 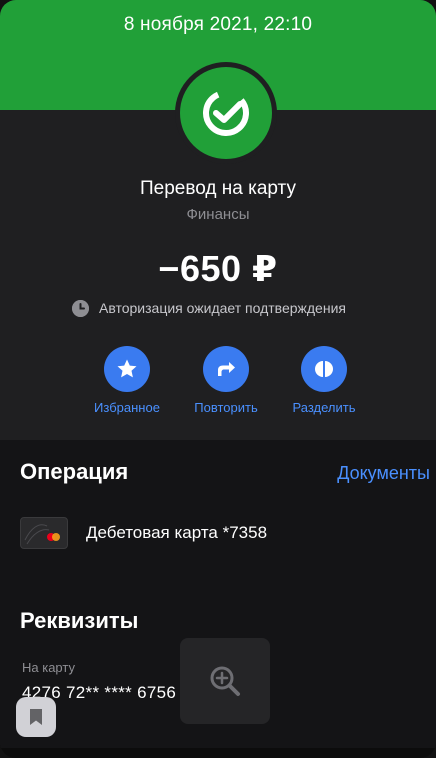 I want to click on split-button: Разделить, so click(x=324, y=380).